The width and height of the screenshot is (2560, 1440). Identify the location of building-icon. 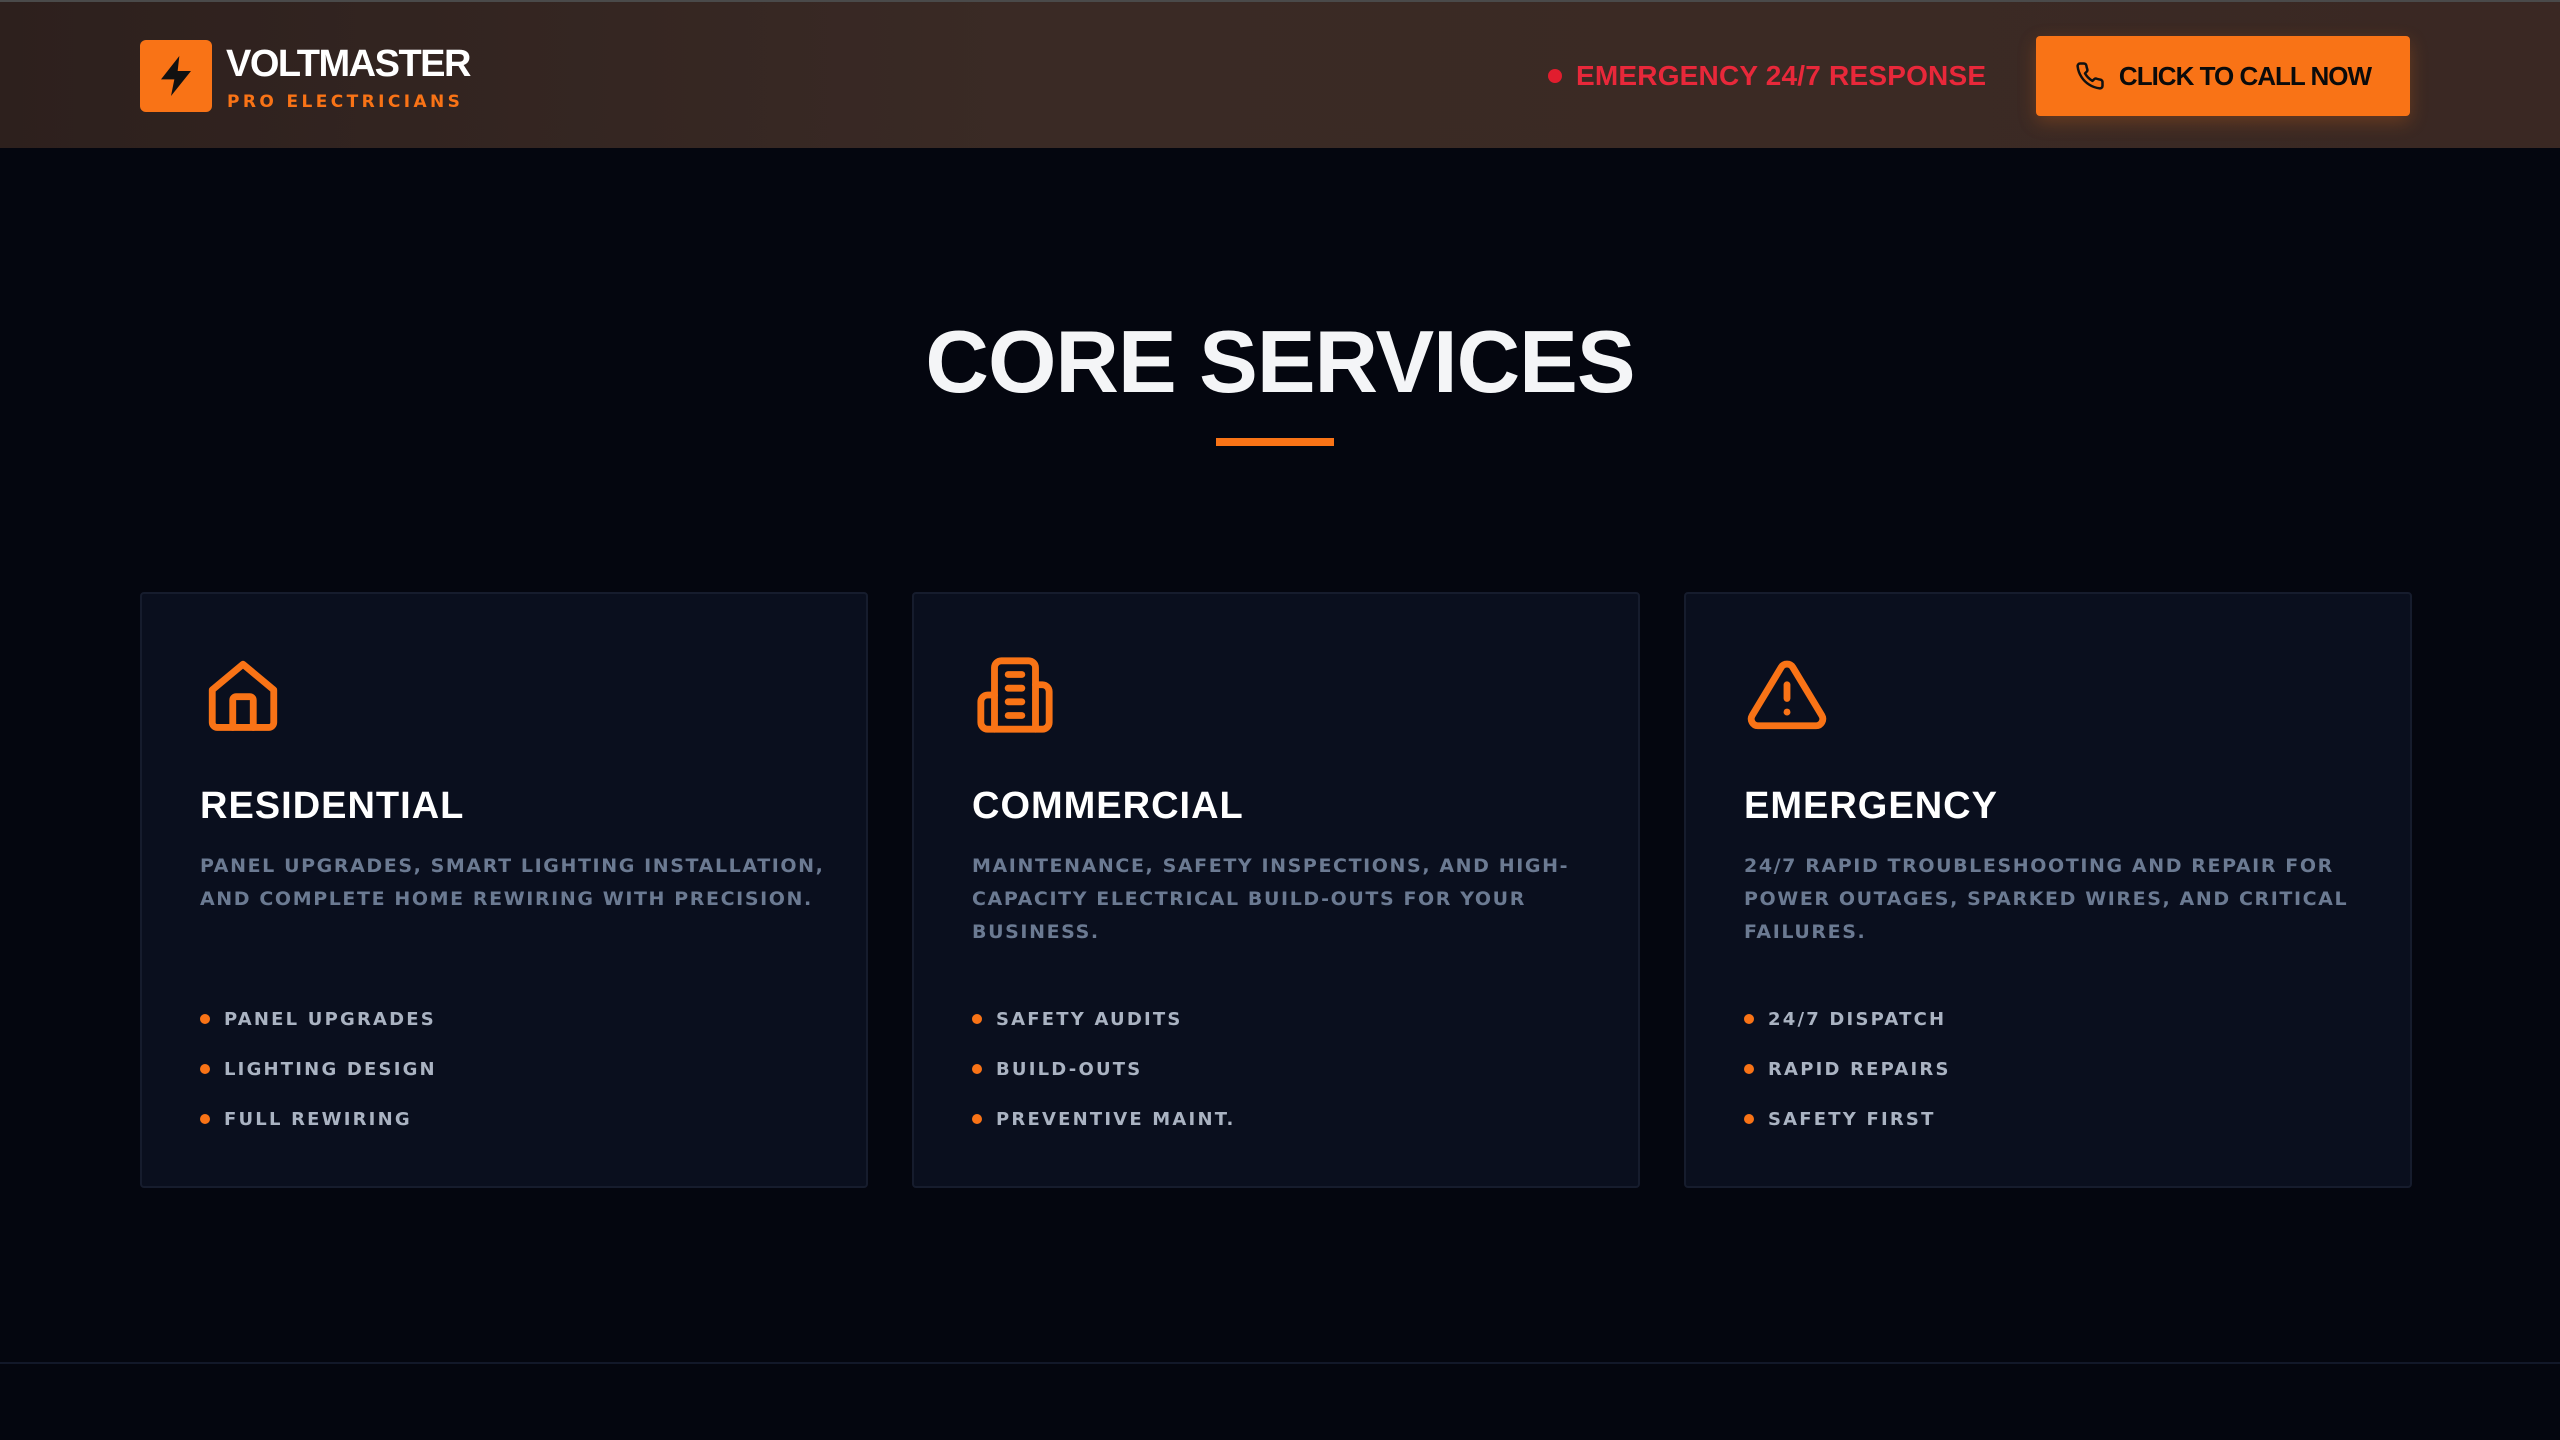
(1015, 695).